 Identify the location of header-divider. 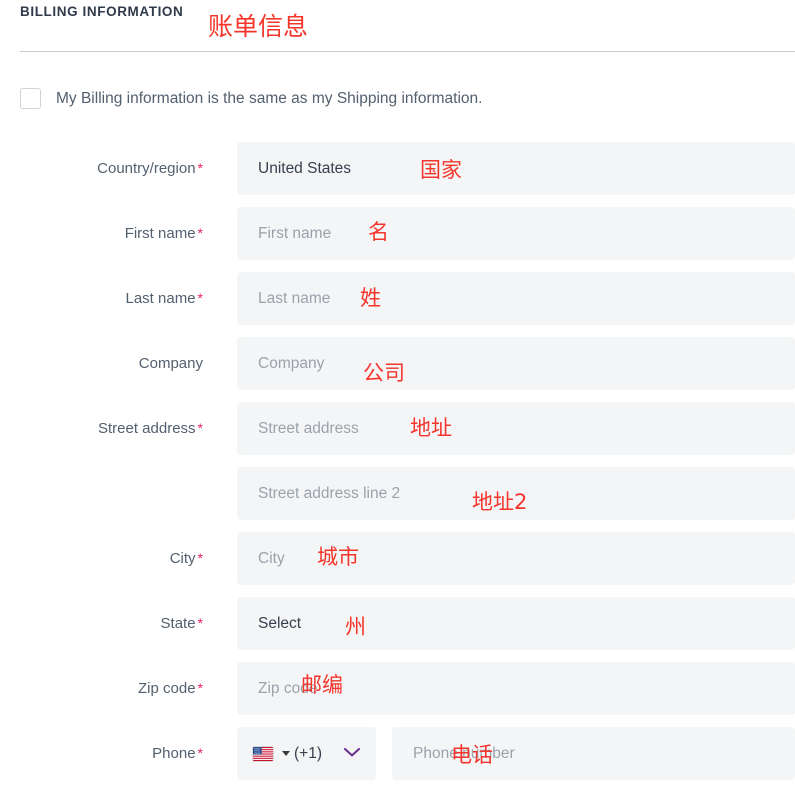
(407, 51).